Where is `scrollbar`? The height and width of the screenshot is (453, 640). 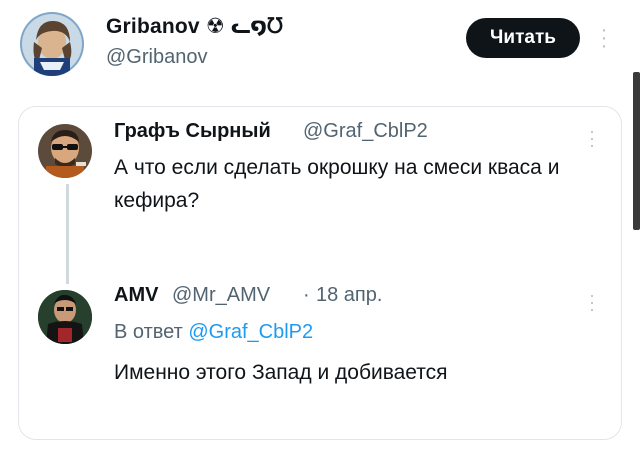 scrollbar is located at coordinates (636, 151).